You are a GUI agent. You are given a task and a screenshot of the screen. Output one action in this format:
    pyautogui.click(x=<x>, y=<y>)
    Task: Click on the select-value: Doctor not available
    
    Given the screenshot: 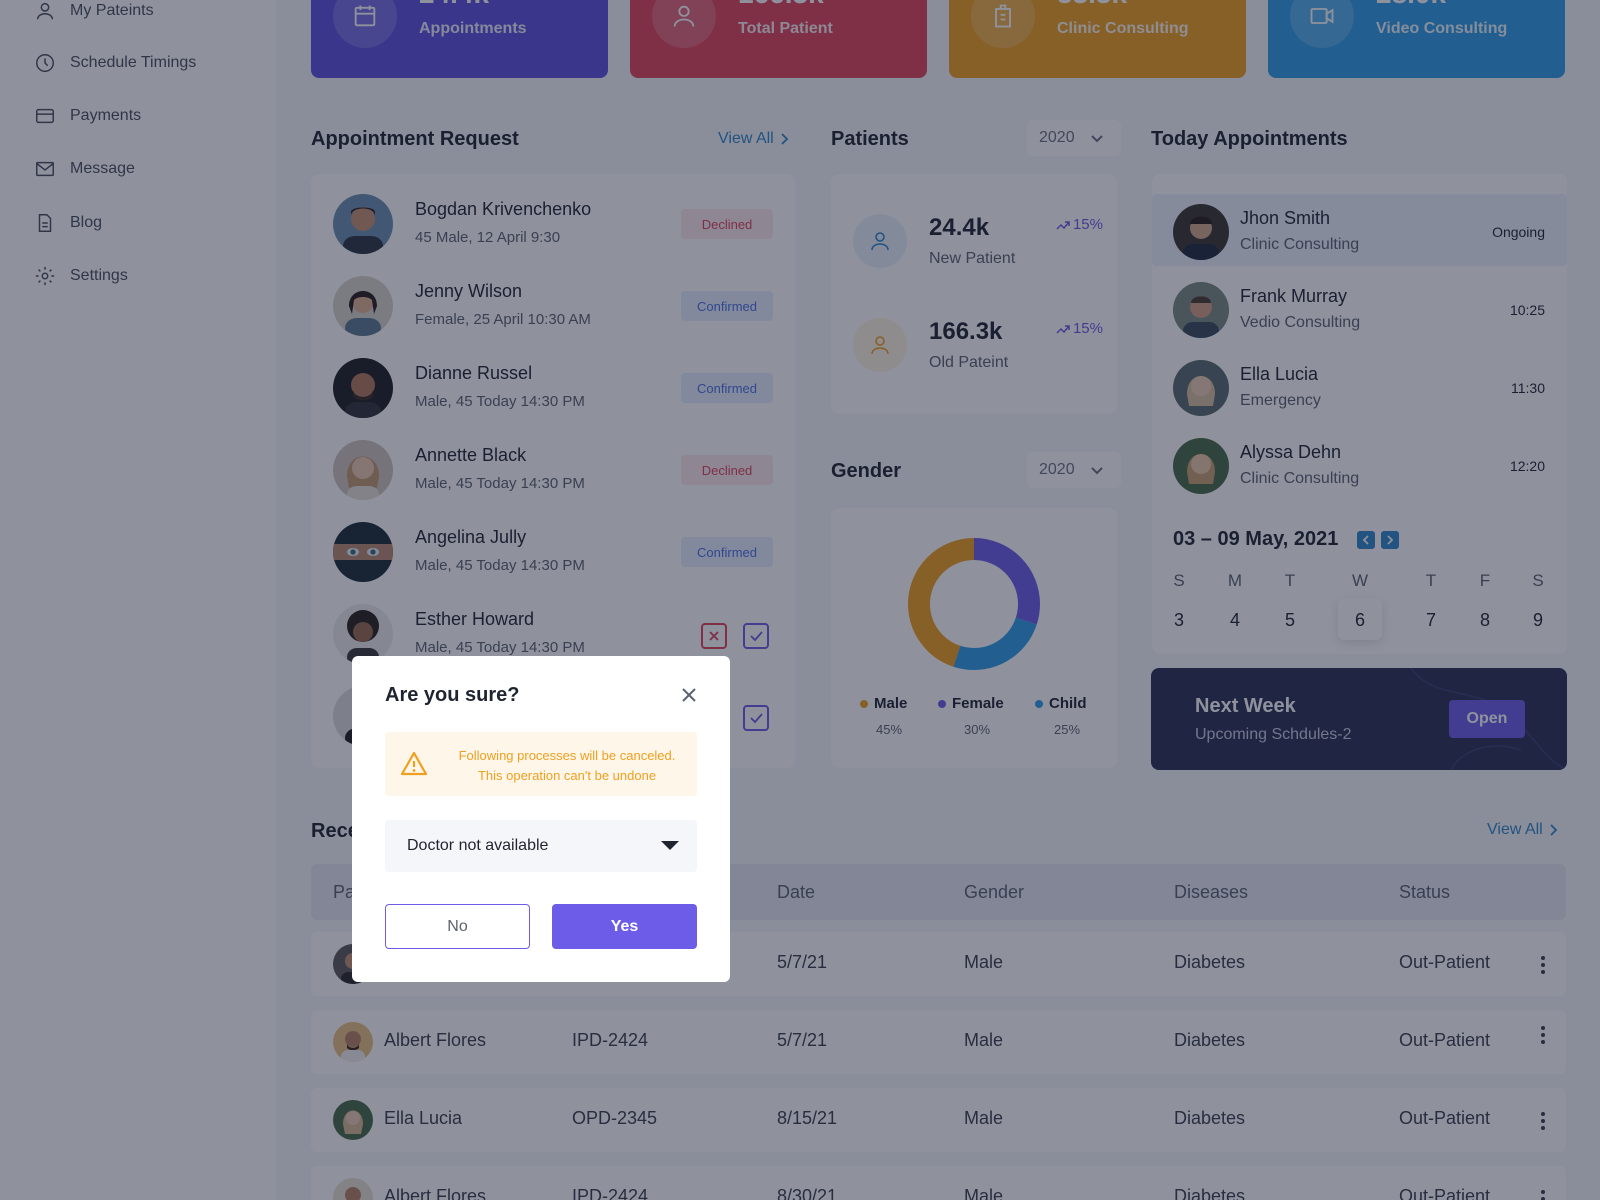 What is the action you would take?
    pyautogui.click(x=478, y=845)
    